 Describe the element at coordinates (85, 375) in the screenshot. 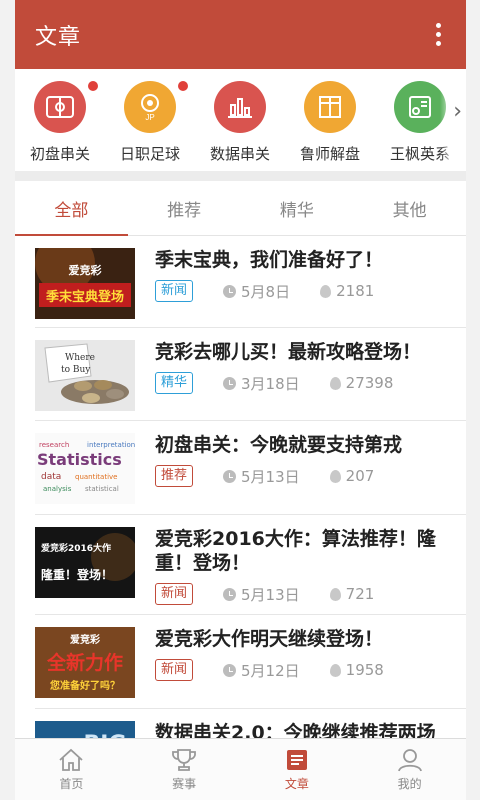

I see `article-thumbnail: Where to Buy` at that location.